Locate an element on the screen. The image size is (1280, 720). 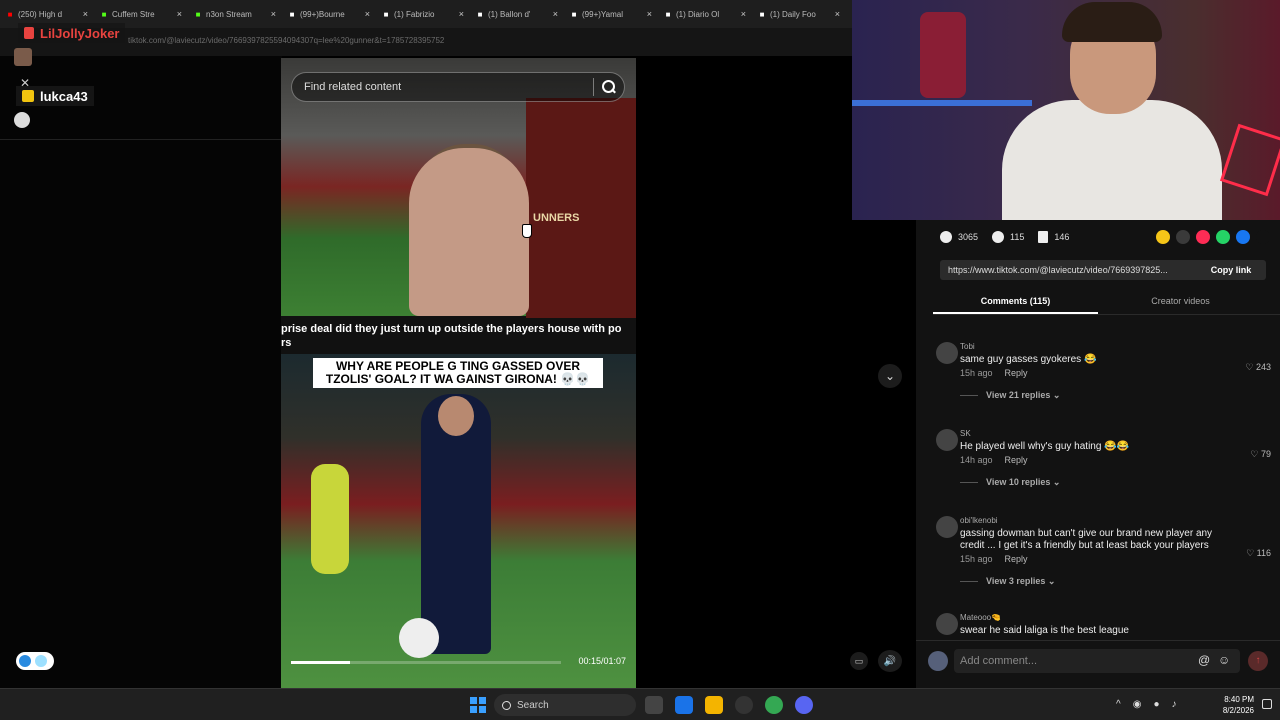
tiktok-icon: ■ is located at coordinates (574, 14).